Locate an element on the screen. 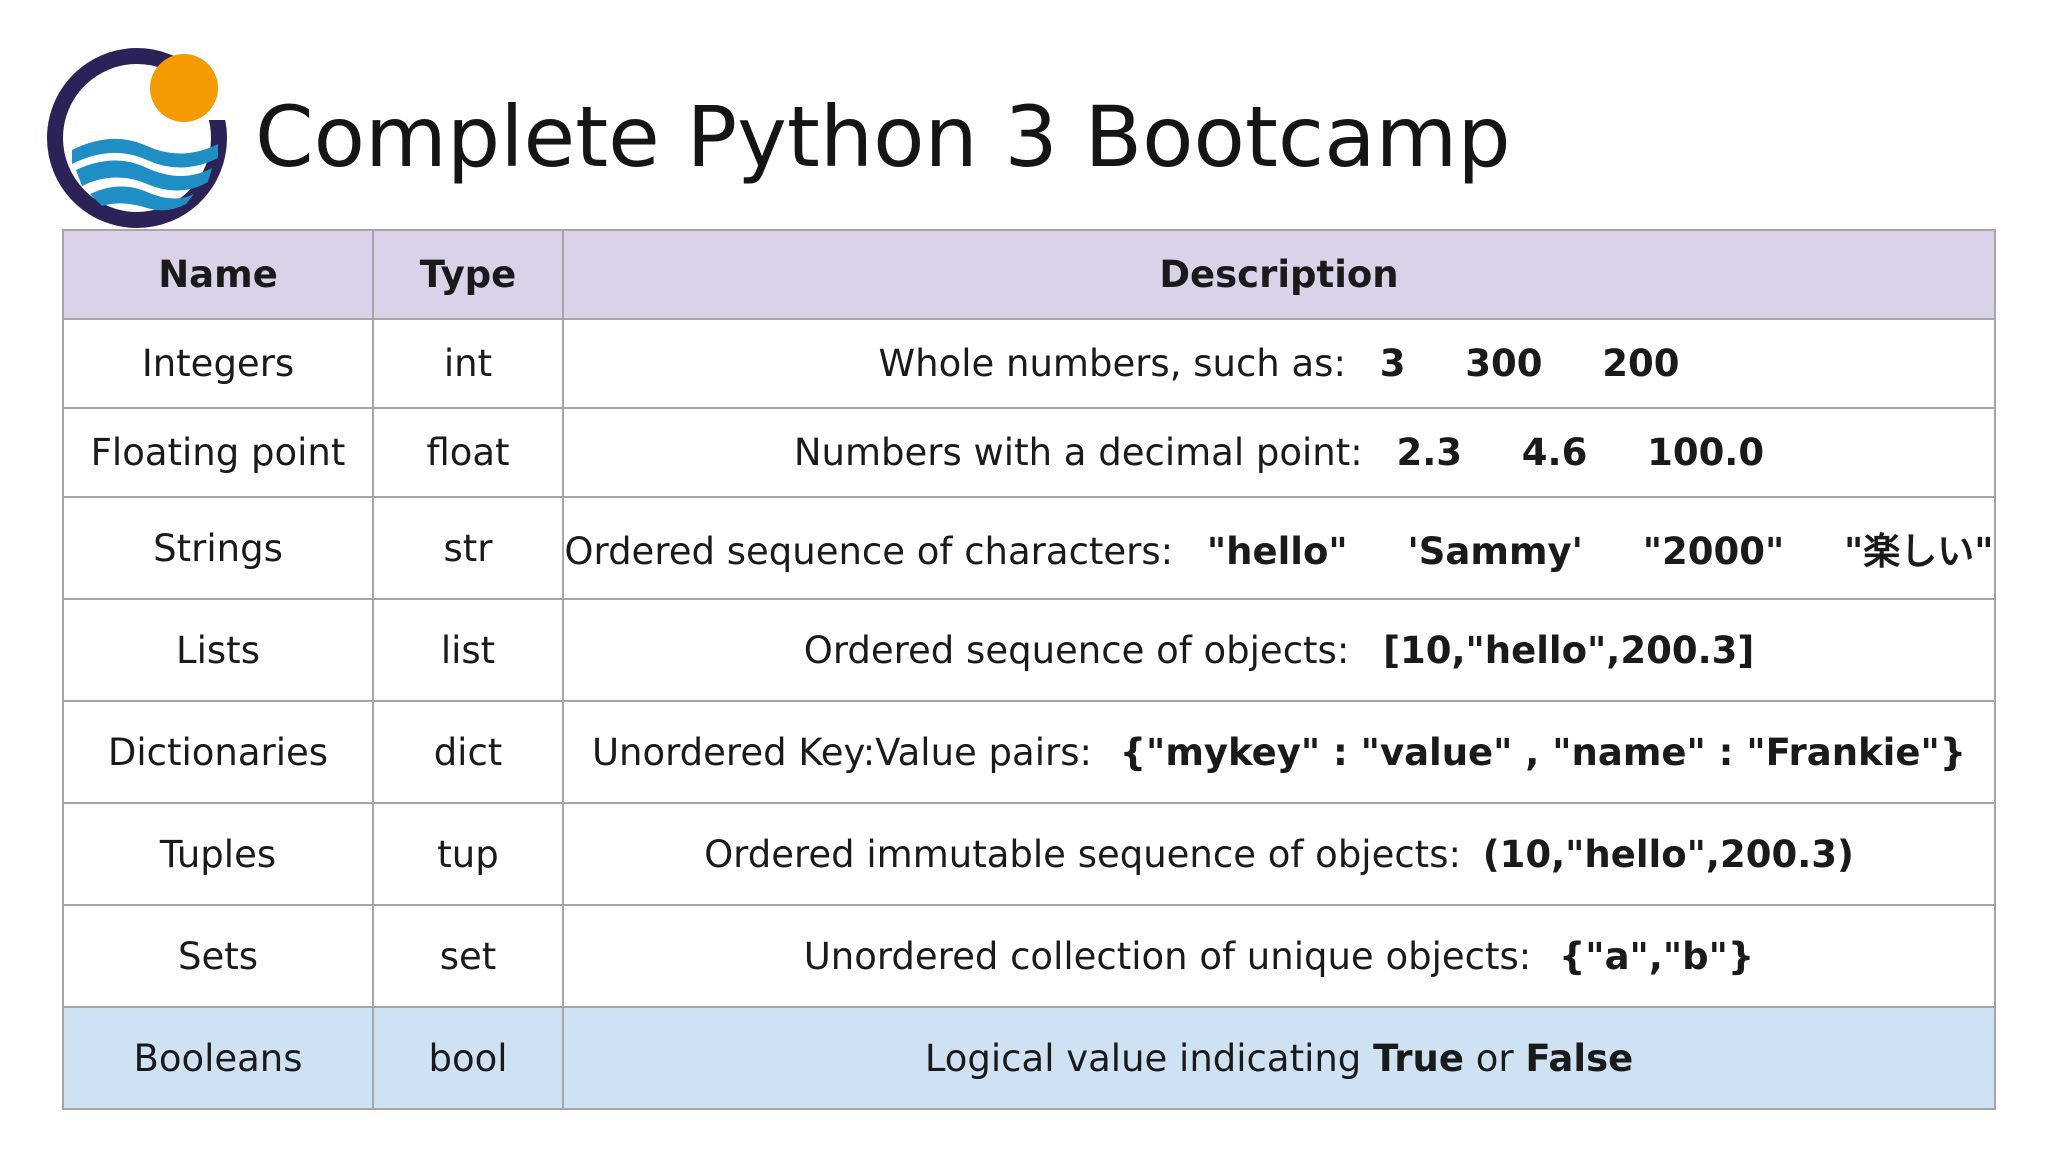 This screenshot has height=1152, width=2048. cell-name: Dictionaries is located at coordinates (218, 752).